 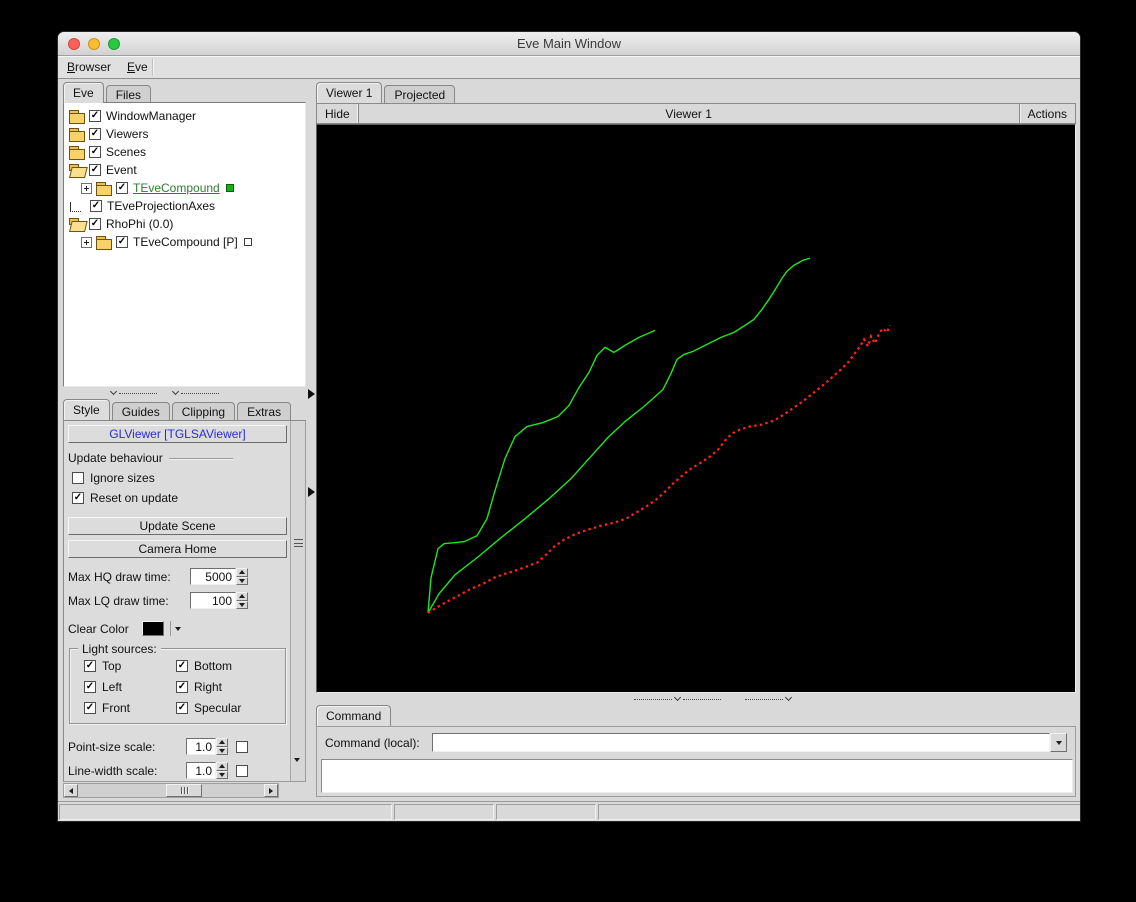 What do you see at coordinates (182, 666) in the screenshot?
I see `light-bottom-checkbox: ✓` at bounding box center [182, 666].